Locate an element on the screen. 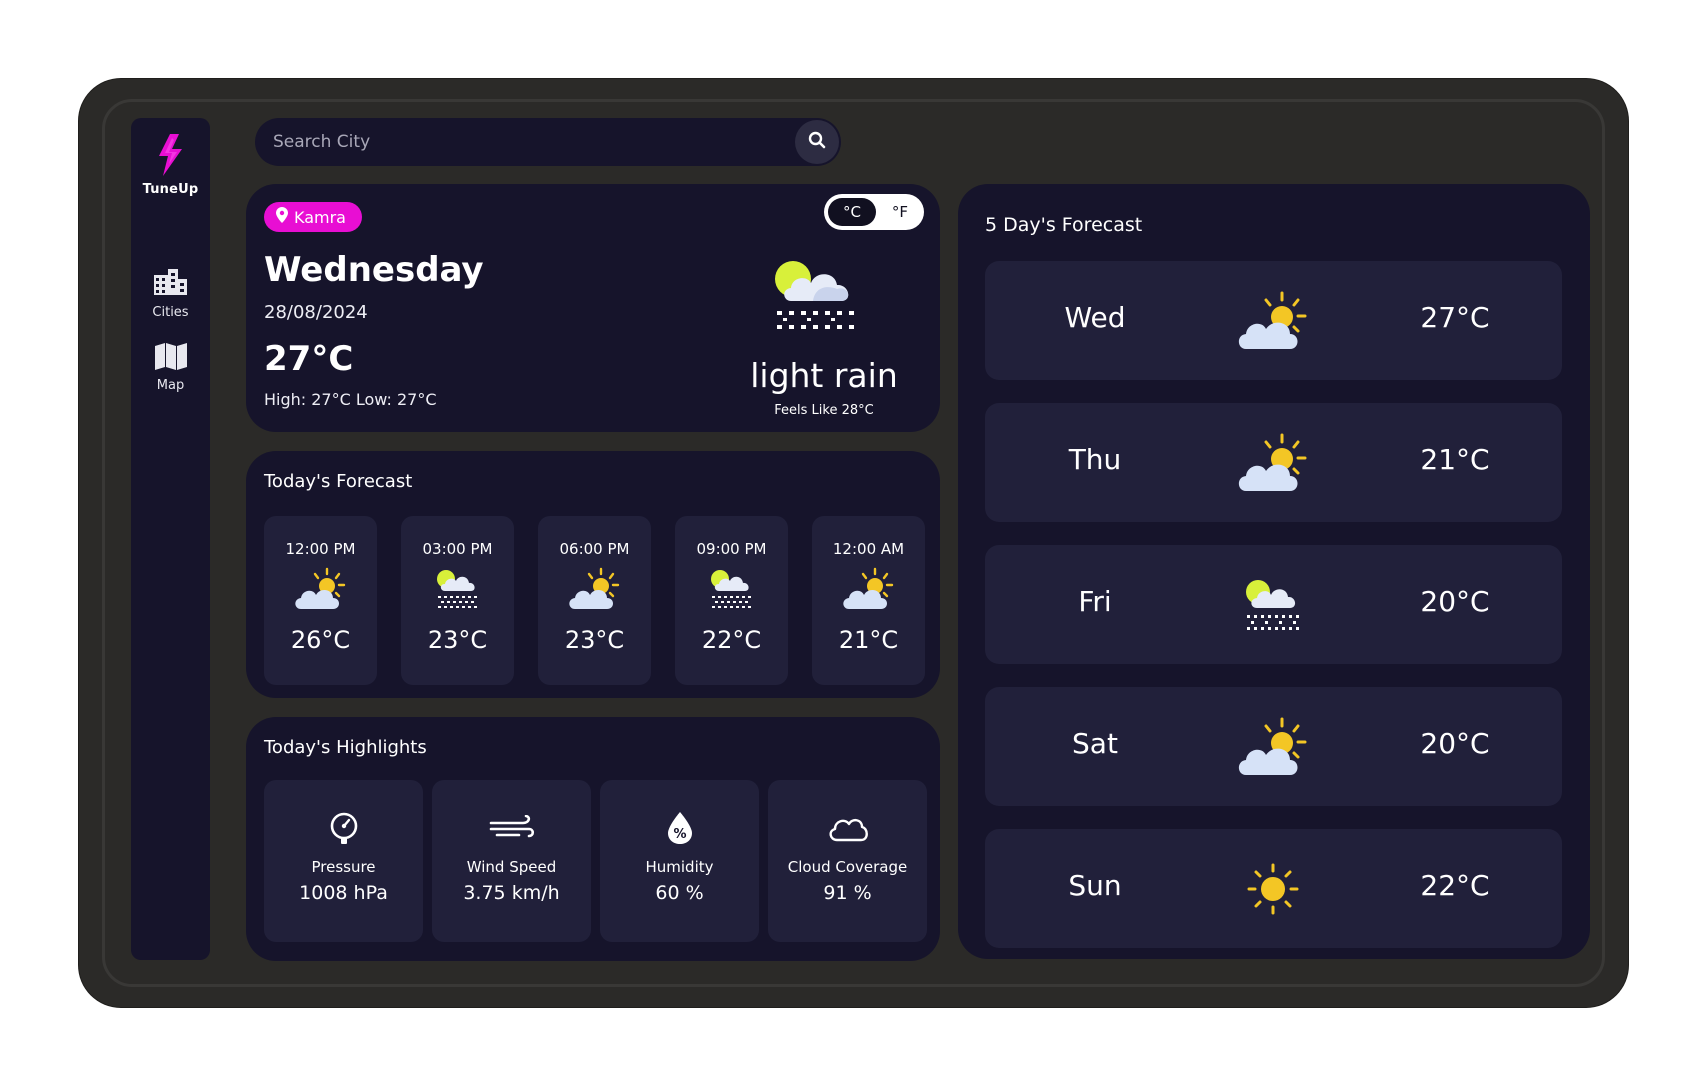 Image resolution: width=1702 pixels, height=1082 pixels. hour-card: 03:00 PM 23°C is located at coordinates (457, 600).